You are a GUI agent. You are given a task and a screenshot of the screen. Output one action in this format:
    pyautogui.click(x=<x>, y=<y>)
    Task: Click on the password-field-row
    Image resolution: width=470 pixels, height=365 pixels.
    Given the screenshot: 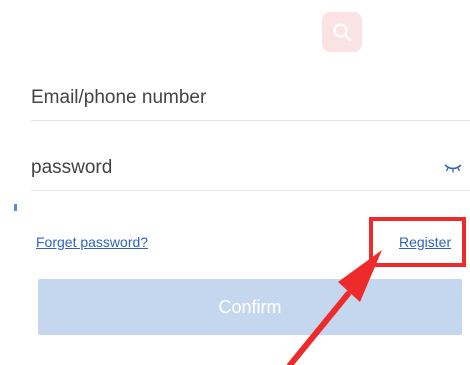 What is the action you would take?
    pyautogui.click(x=250, y=168)
    